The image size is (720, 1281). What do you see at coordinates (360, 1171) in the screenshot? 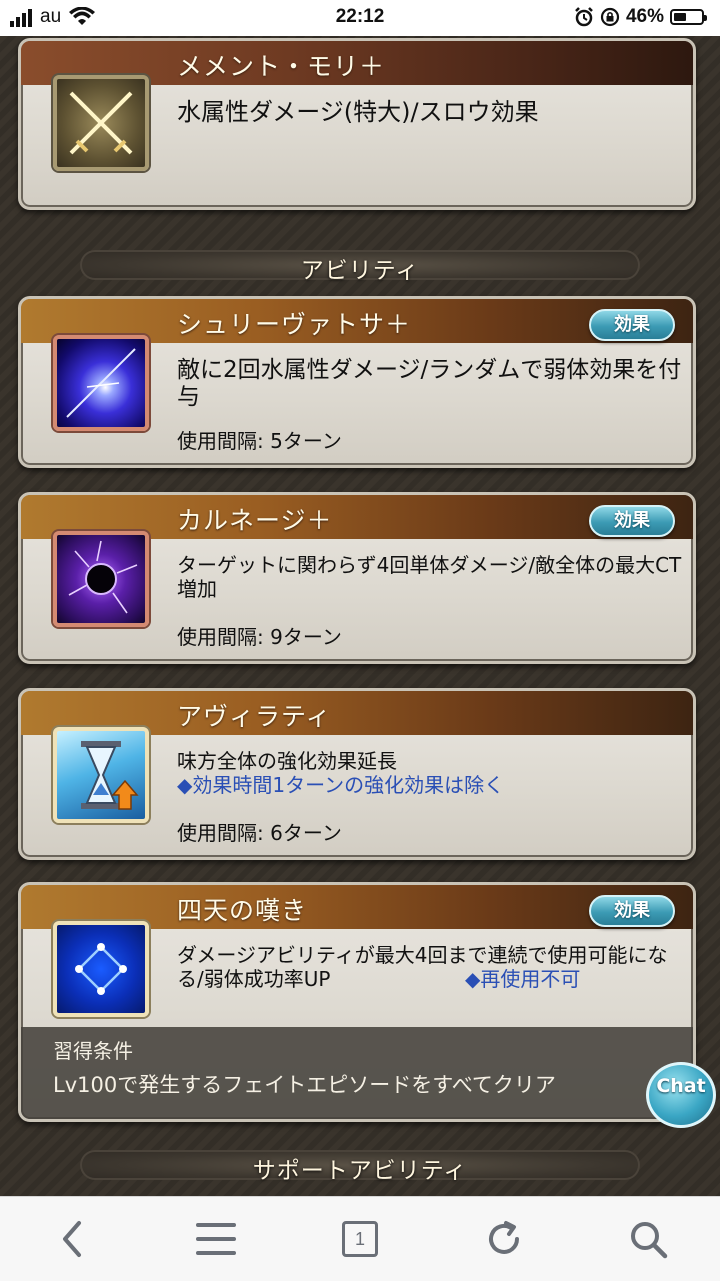
I see `section-support-abilities-label: サポートアビリティ` at bounding box center [360, 1171].